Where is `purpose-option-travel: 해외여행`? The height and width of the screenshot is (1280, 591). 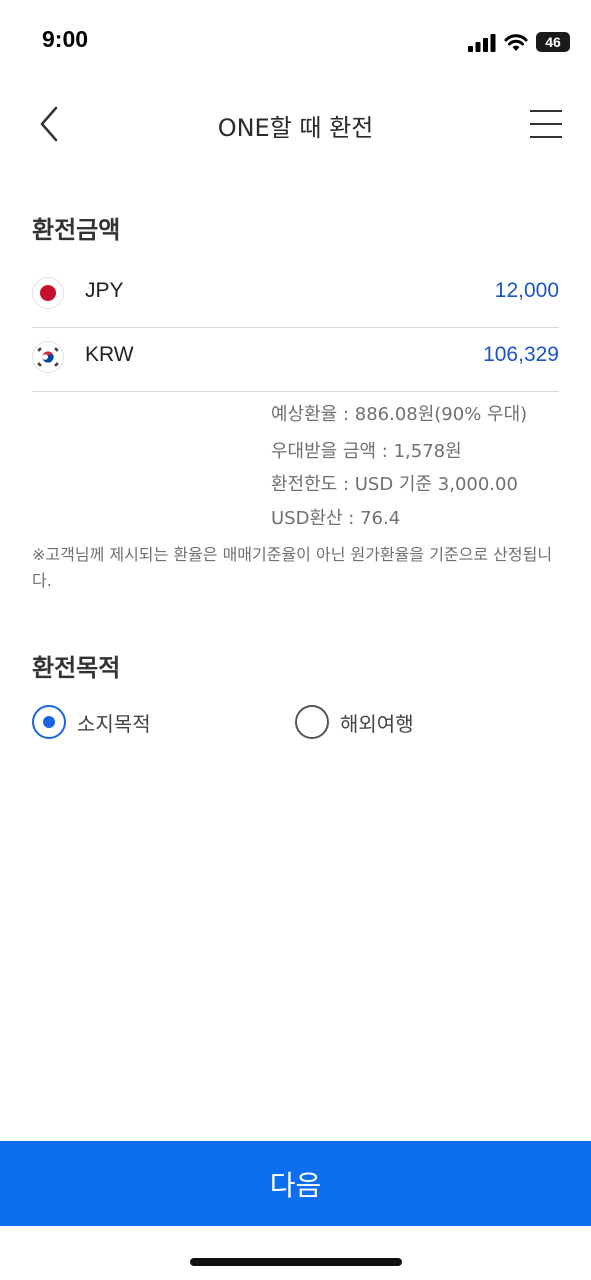
purpose-option-travel: 해외여행 is located at coordinates (395, 723).